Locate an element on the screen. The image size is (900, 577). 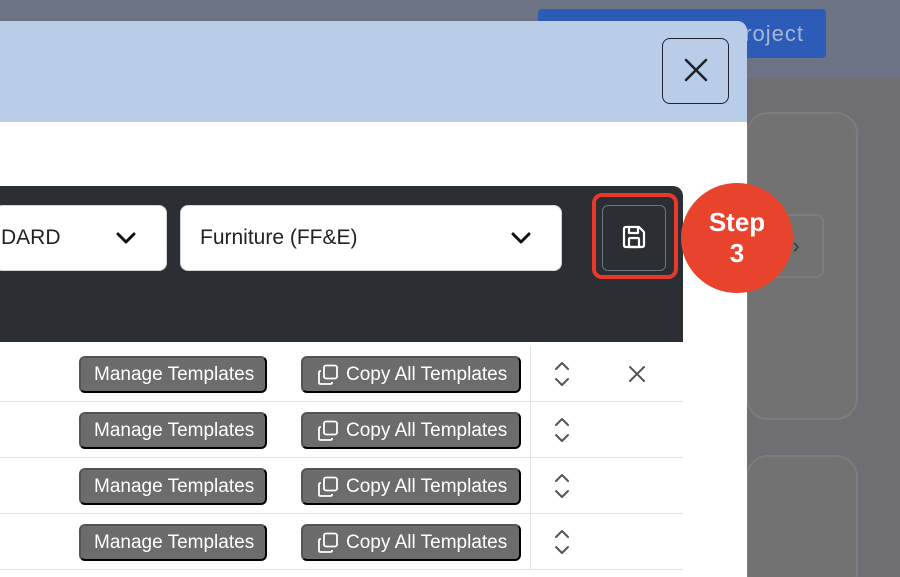
modal-header is located at coordinates (373, 71).